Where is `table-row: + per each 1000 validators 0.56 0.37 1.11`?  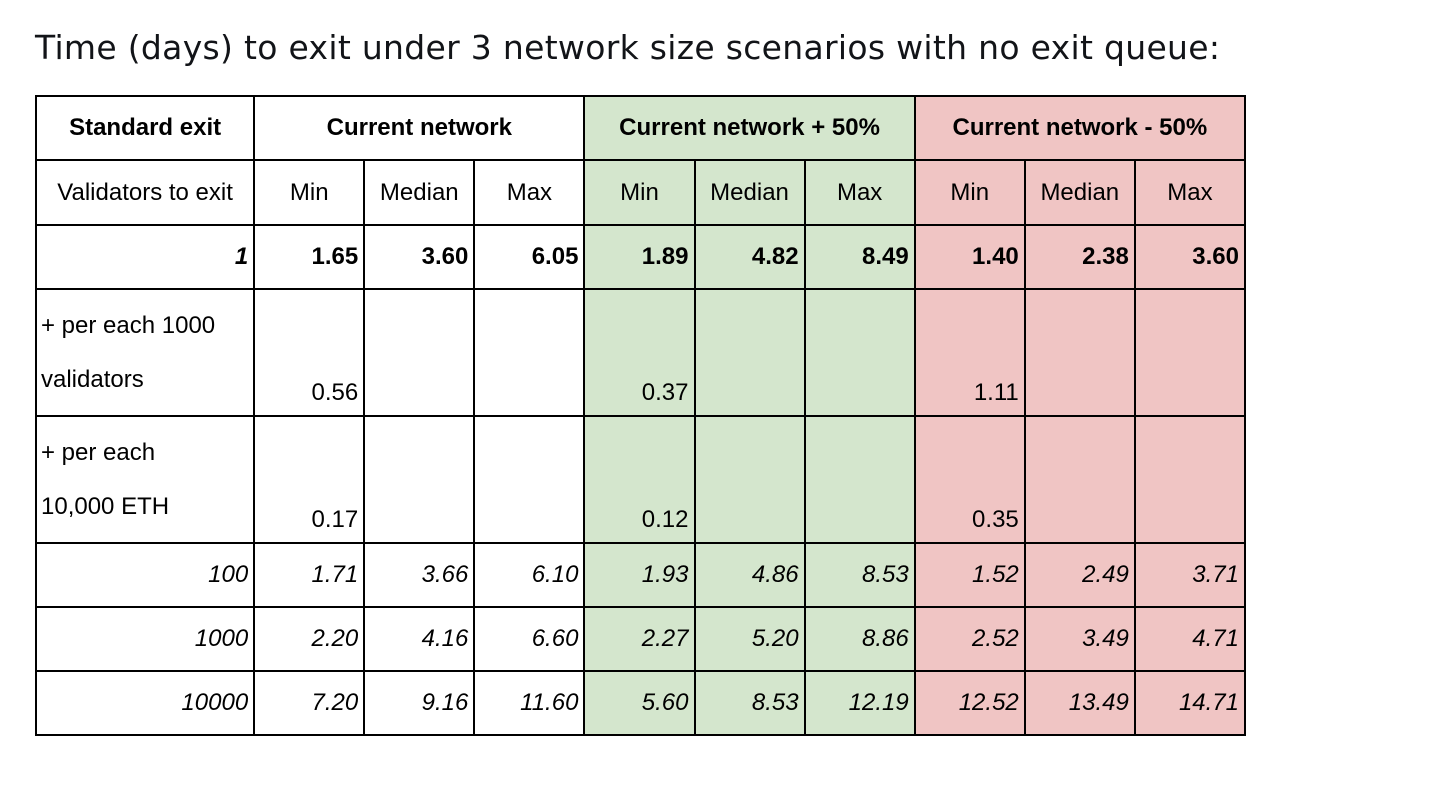 table-row: + per each 1000 validators 0.56 0.37 1.11 is located at coordinates (640, 352).